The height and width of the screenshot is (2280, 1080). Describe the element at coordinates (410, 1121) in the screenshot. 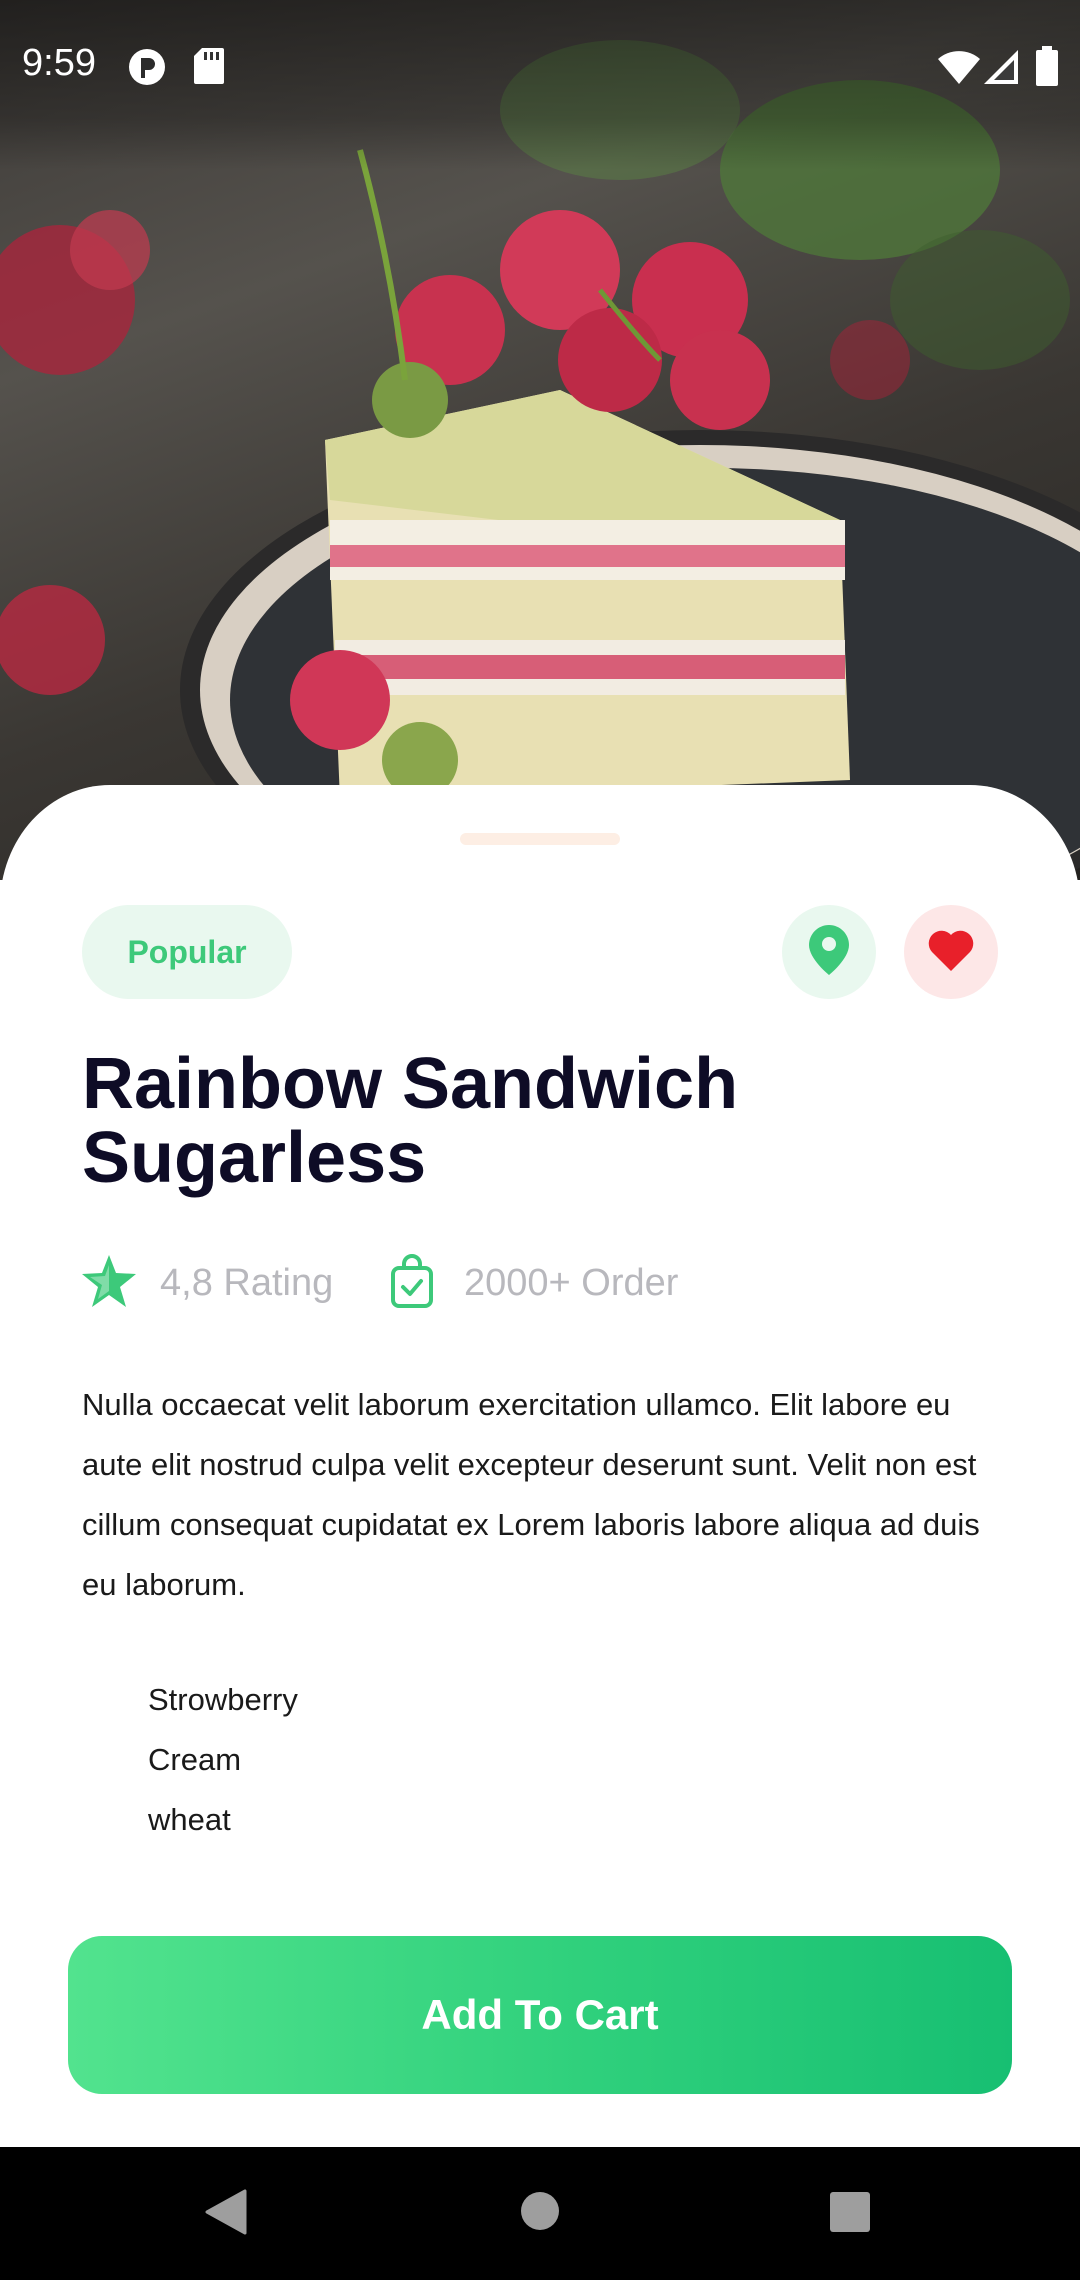

I see `product-title: Rainbow Sandwich Sugarless` at that location.